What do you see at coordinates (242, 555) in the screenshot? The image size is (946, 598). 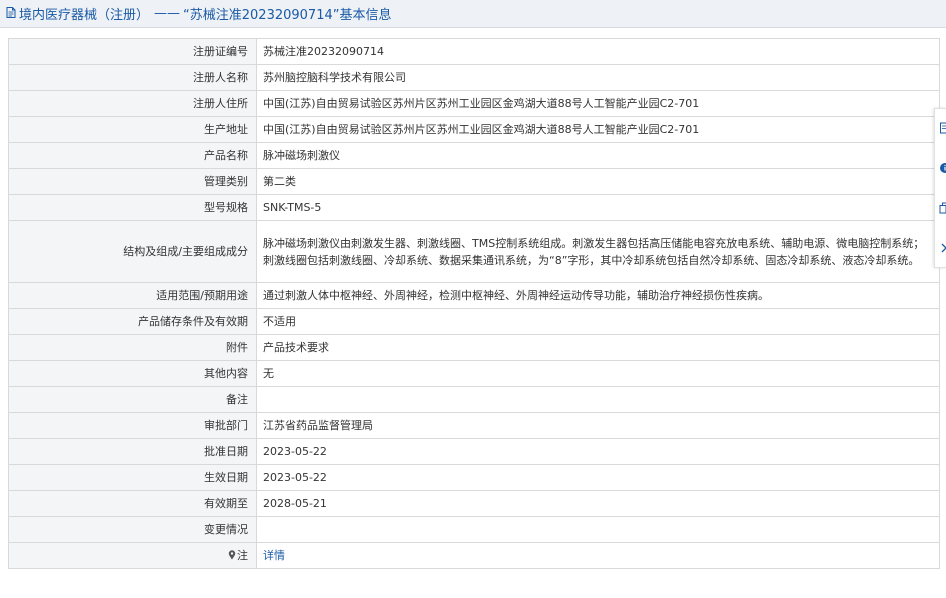 I see `note-label: 注` at bounding box center [242, 555].